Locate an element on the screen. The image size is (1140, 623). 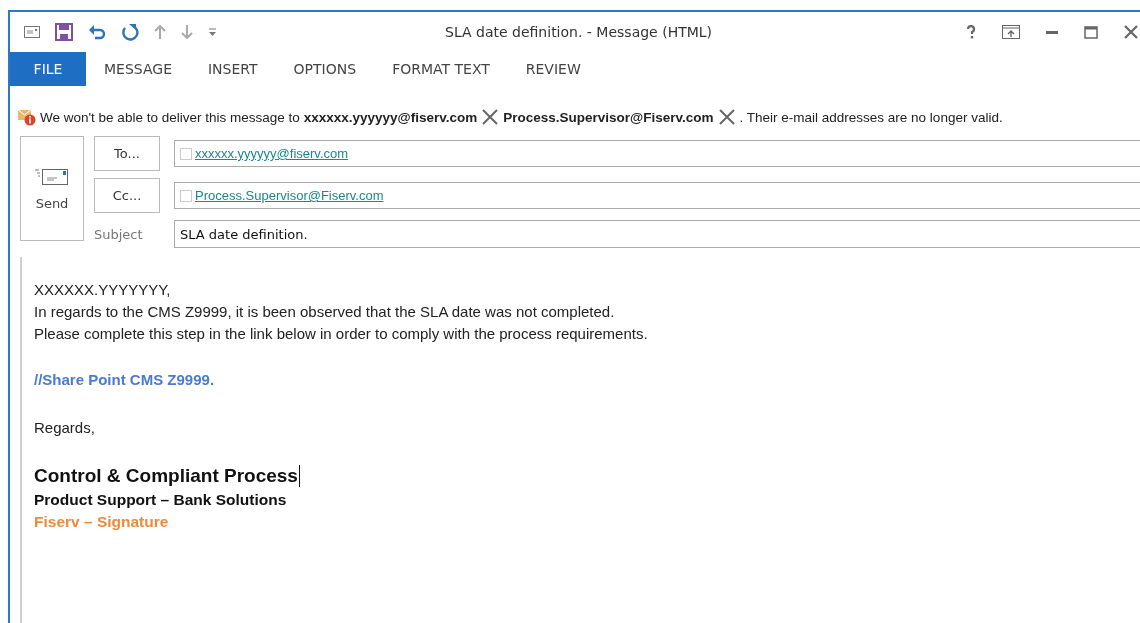
cc-field: Process.Supervisor@Fiserv.com is located at coordinates (657, 195).